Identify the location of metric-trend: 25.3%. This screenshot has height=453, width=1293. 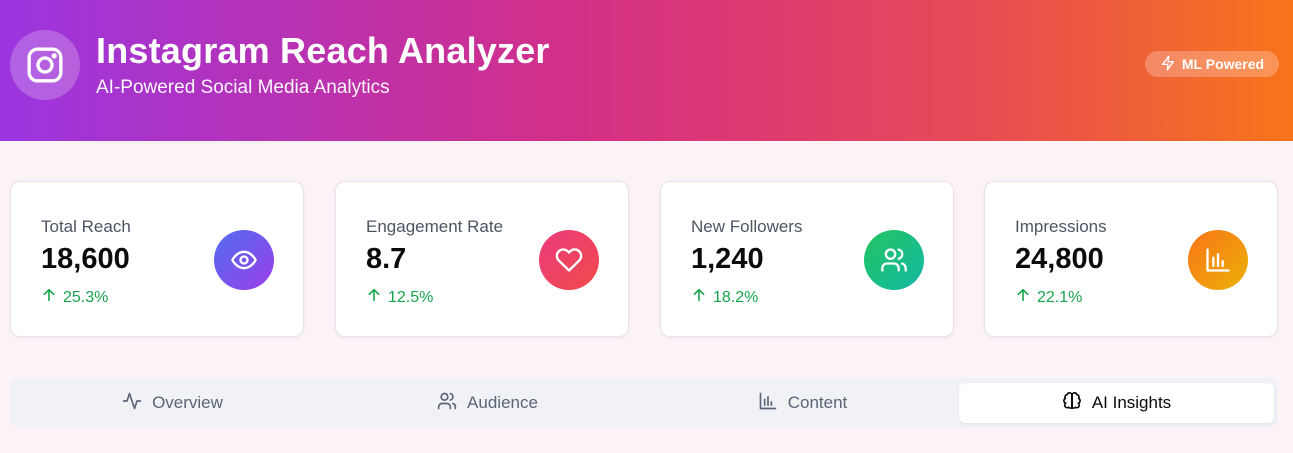
(74, 297).